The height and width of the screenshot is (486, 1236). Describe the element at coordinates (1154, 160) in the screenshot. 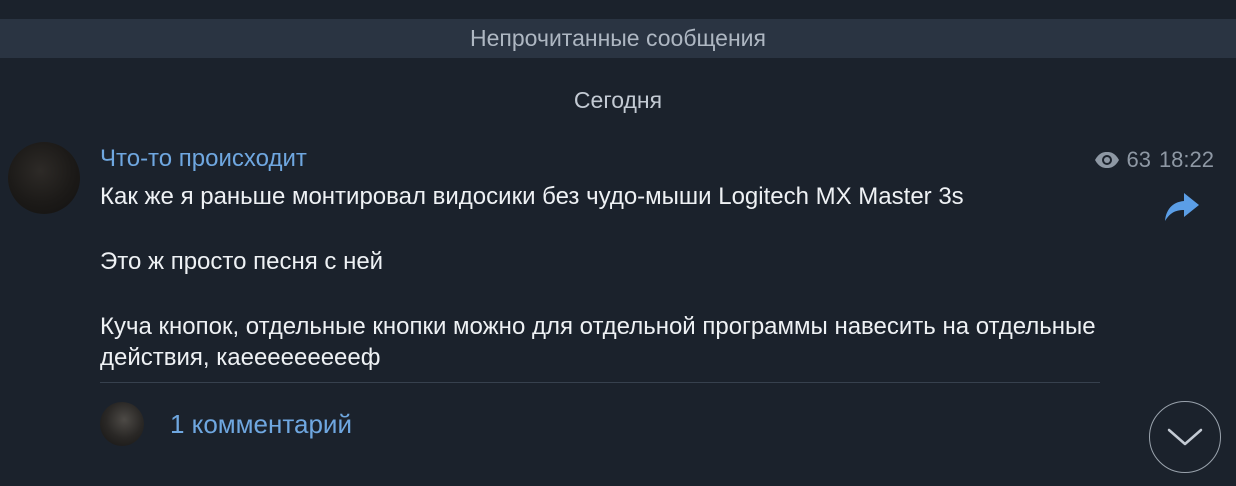

I see `message-meta: 63 18:22` at that location.